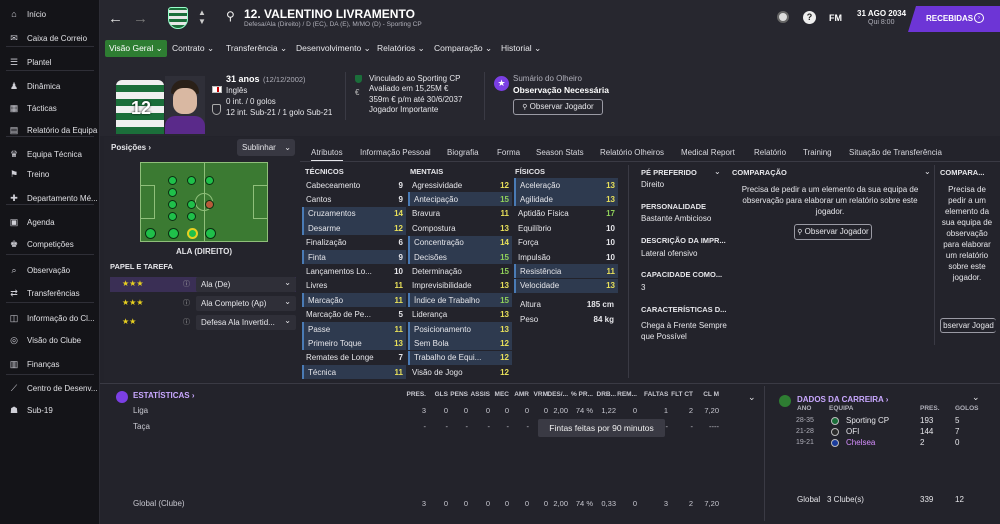  Describe the element at coordinates (49, 62) in the screenshot. I see `sidebar-item-plantel: ☰ Plantel` at that location.